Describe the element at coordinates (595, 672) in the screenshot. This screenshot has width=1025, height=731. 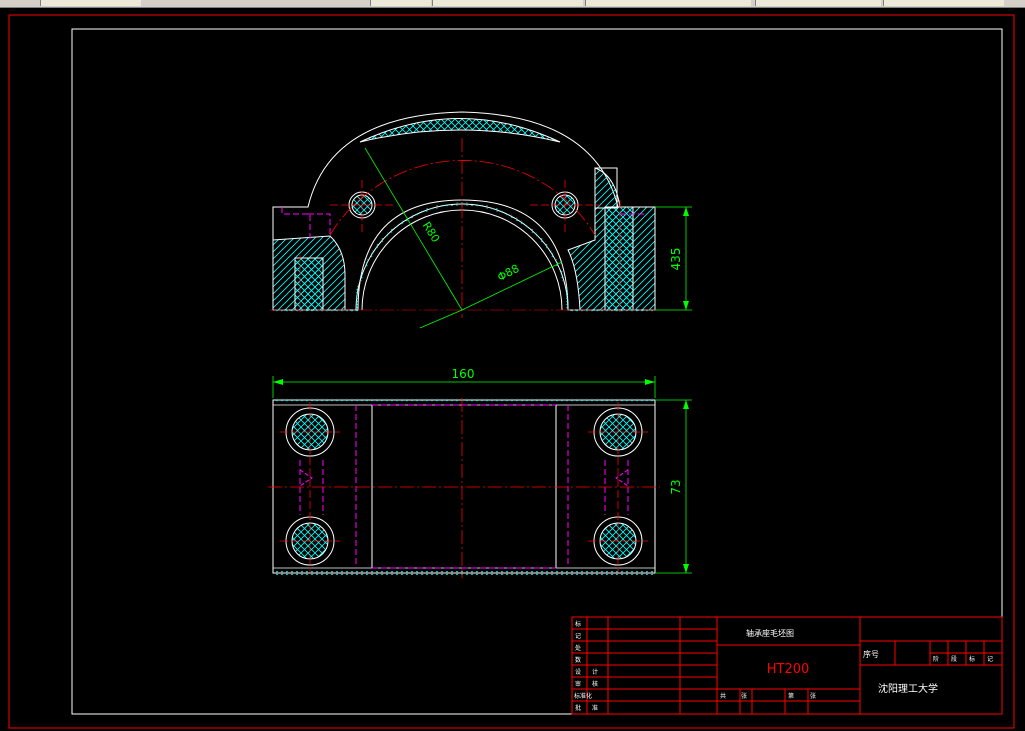
I see `row-label: 计` at that location.